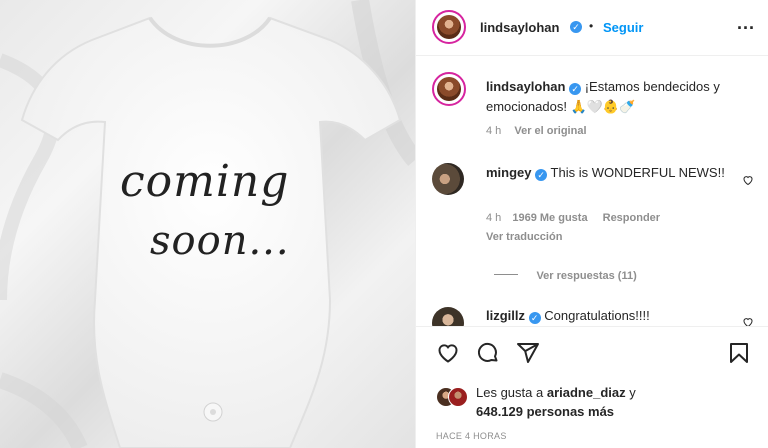  Describe the element at coordinates (631, 218) in the screenshot. I see `reply-button: Responder` at that location.